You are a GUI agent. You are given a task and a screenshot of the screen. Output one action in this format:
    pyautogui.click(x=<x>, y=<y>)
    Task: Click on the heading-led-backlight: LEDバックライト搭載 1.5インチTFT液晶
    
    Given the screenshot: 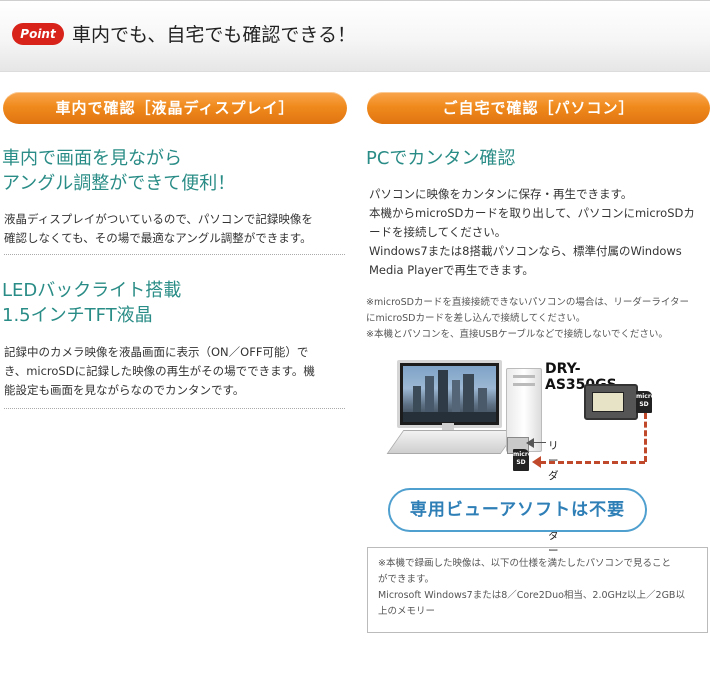 What is the action you would take?
    pyautogui.click(x=172, y=303)
    